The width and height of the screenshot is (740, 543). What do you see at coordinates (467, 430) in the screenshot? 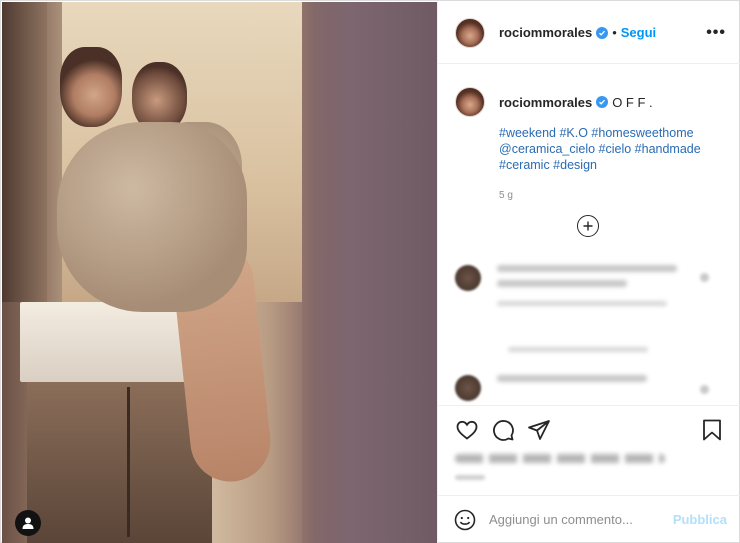
I see `heart-icon` at bounding box center [467, 430].